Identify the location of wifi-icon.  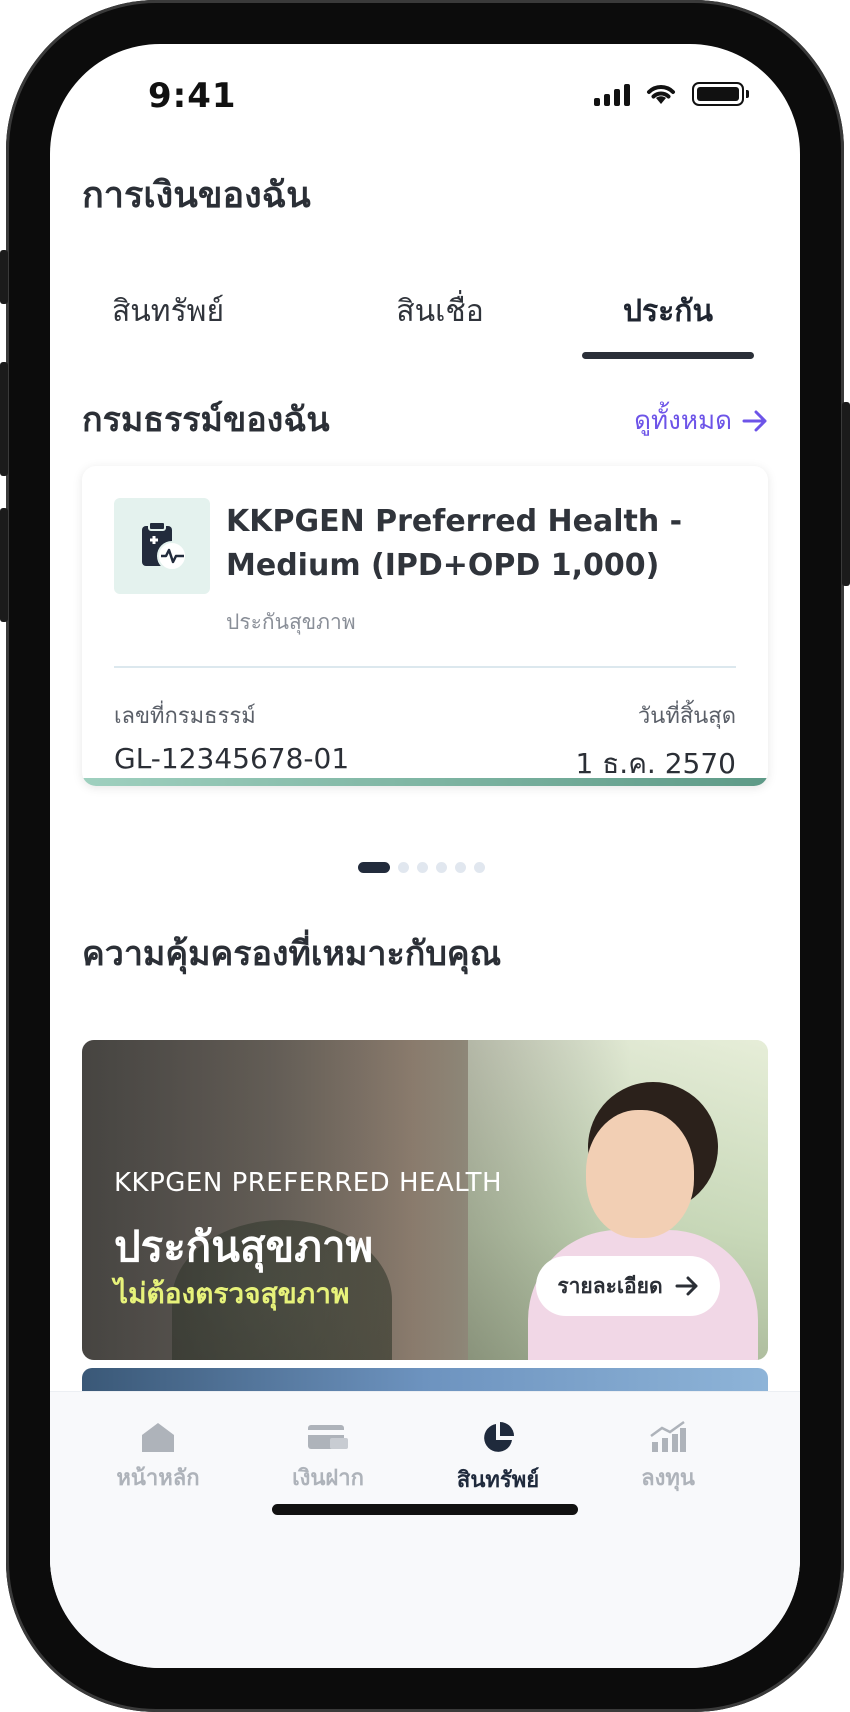
(661, 94).